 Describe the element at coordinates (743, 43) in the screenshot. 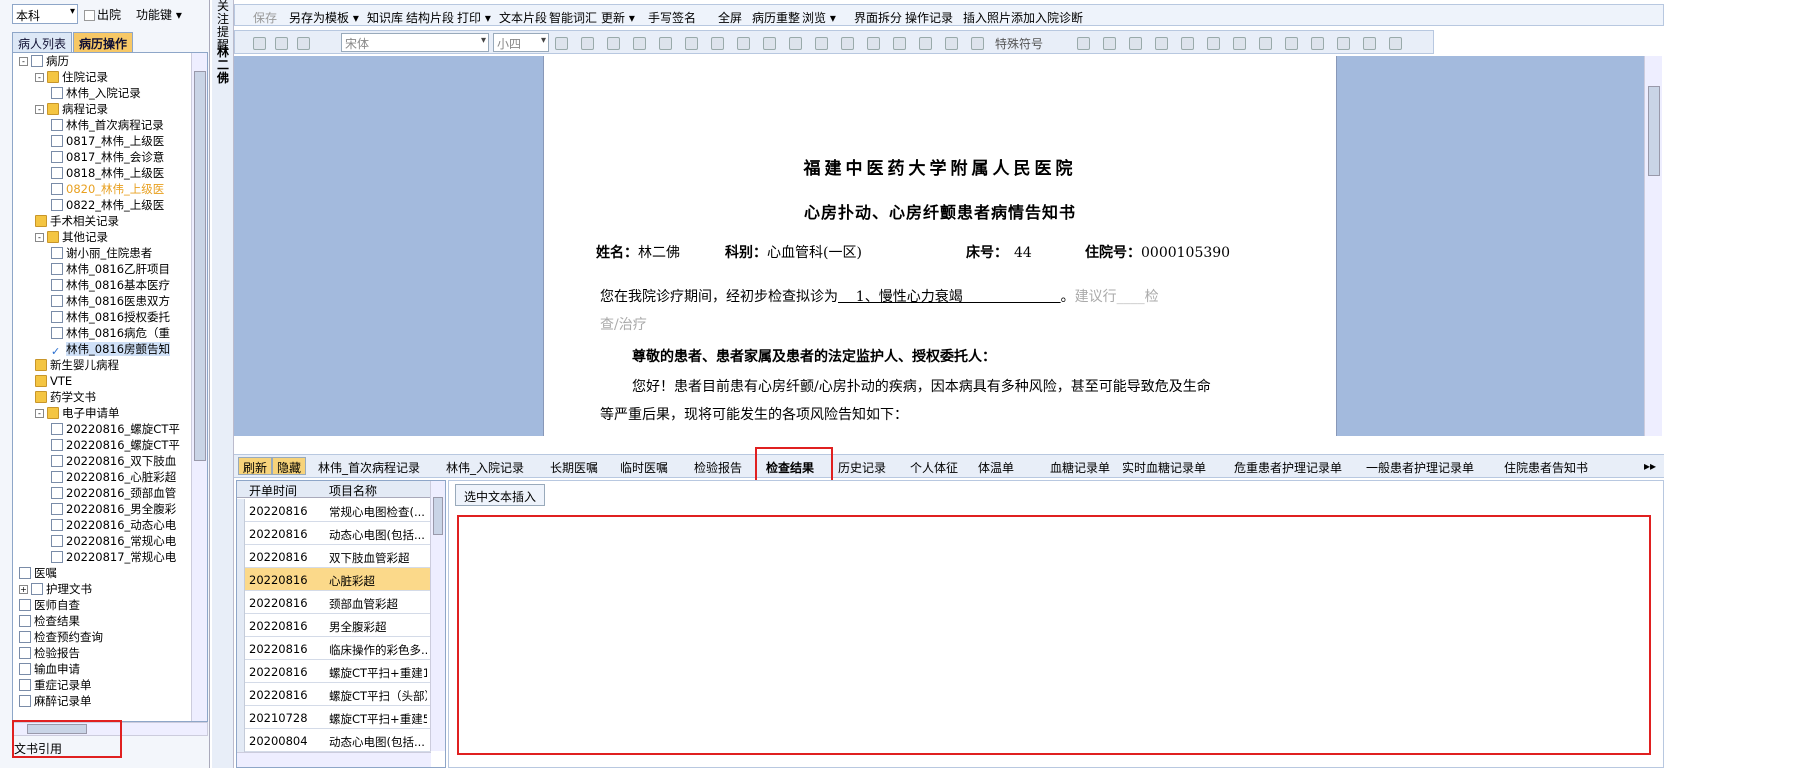

I see `line-spacing-icon` at that location.